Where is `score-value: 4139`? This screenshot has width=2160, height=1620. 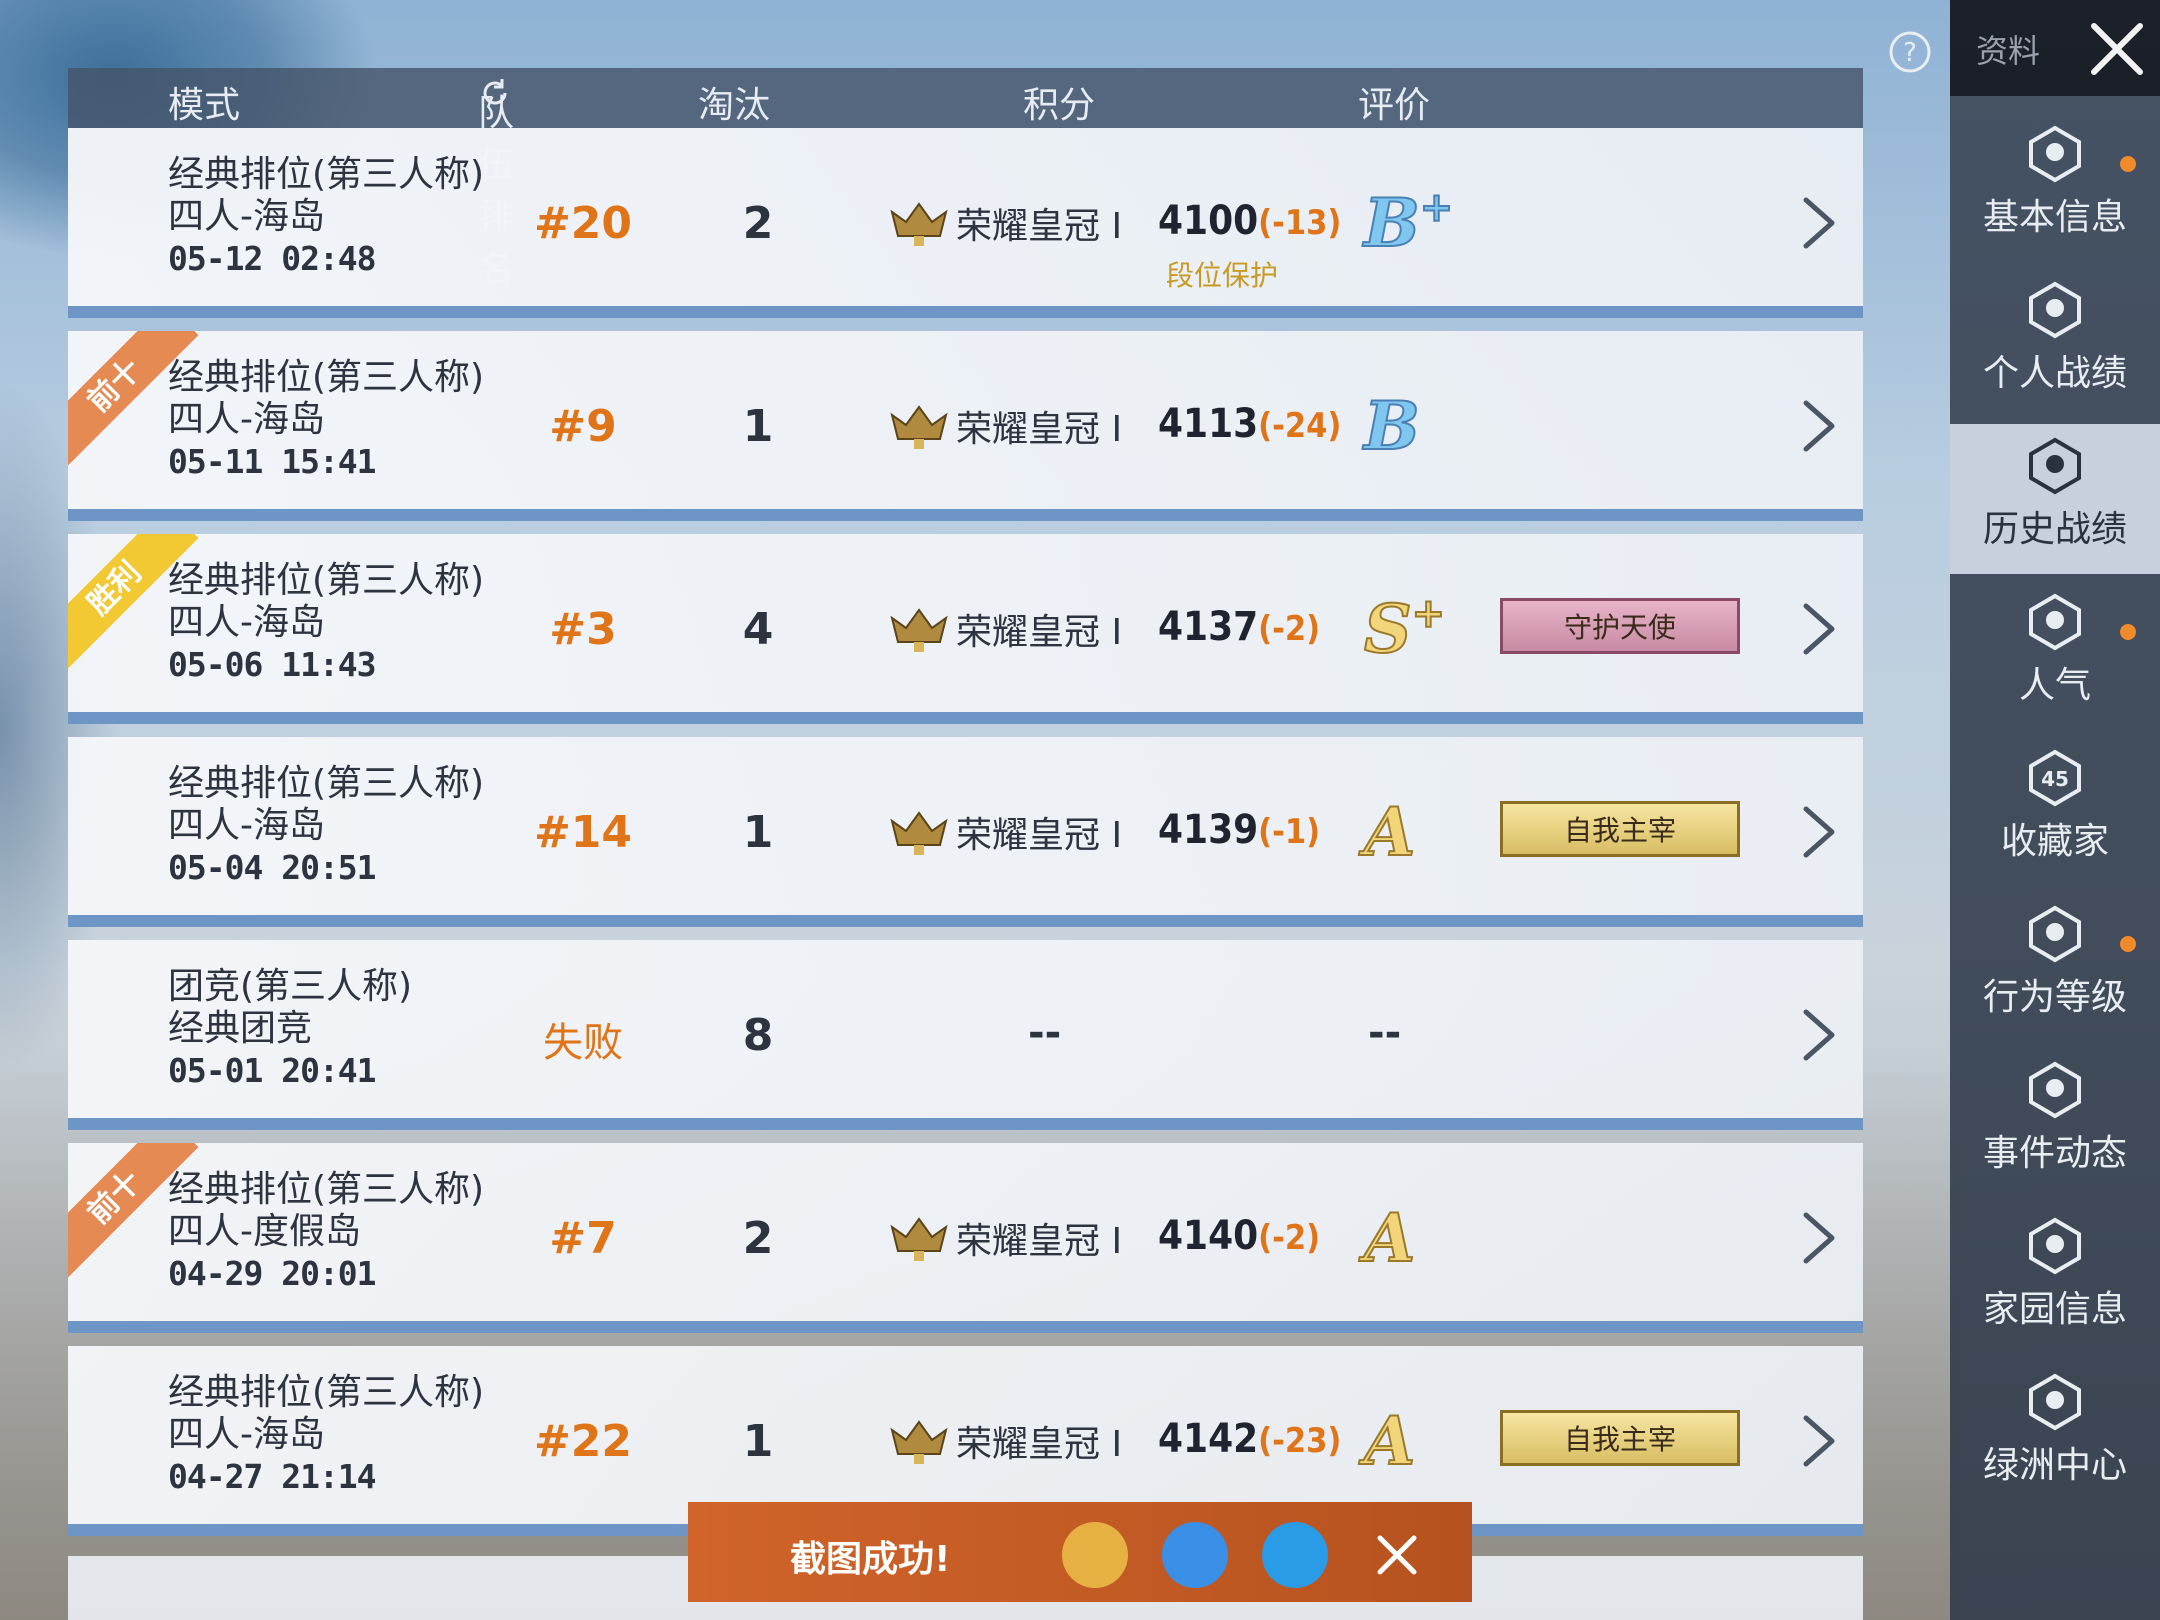
score-value: 4139 is located at coordinates (1208, 830).